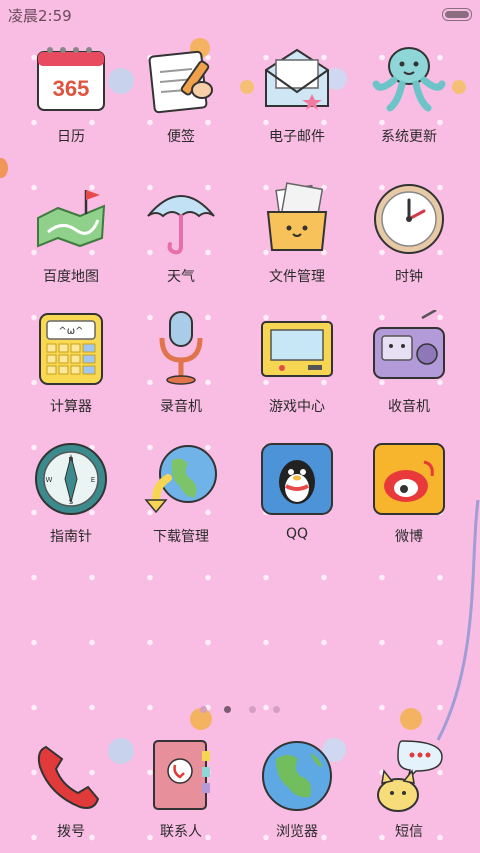  Describe the element at coordinates (181, 775) in the screenshot. I see `contacts-book-icon` at that location.